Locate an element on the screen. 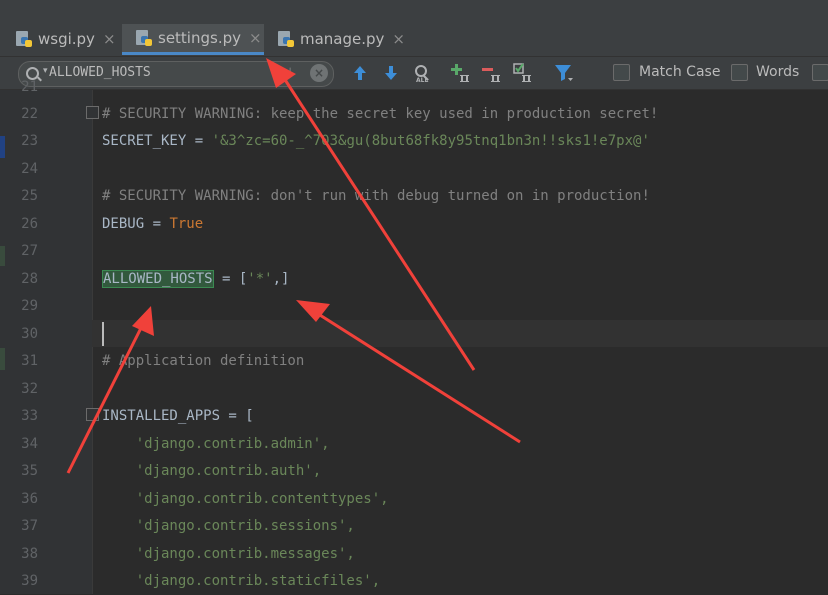  tab-settings: settings.py × is located at coordinates (193, 39).